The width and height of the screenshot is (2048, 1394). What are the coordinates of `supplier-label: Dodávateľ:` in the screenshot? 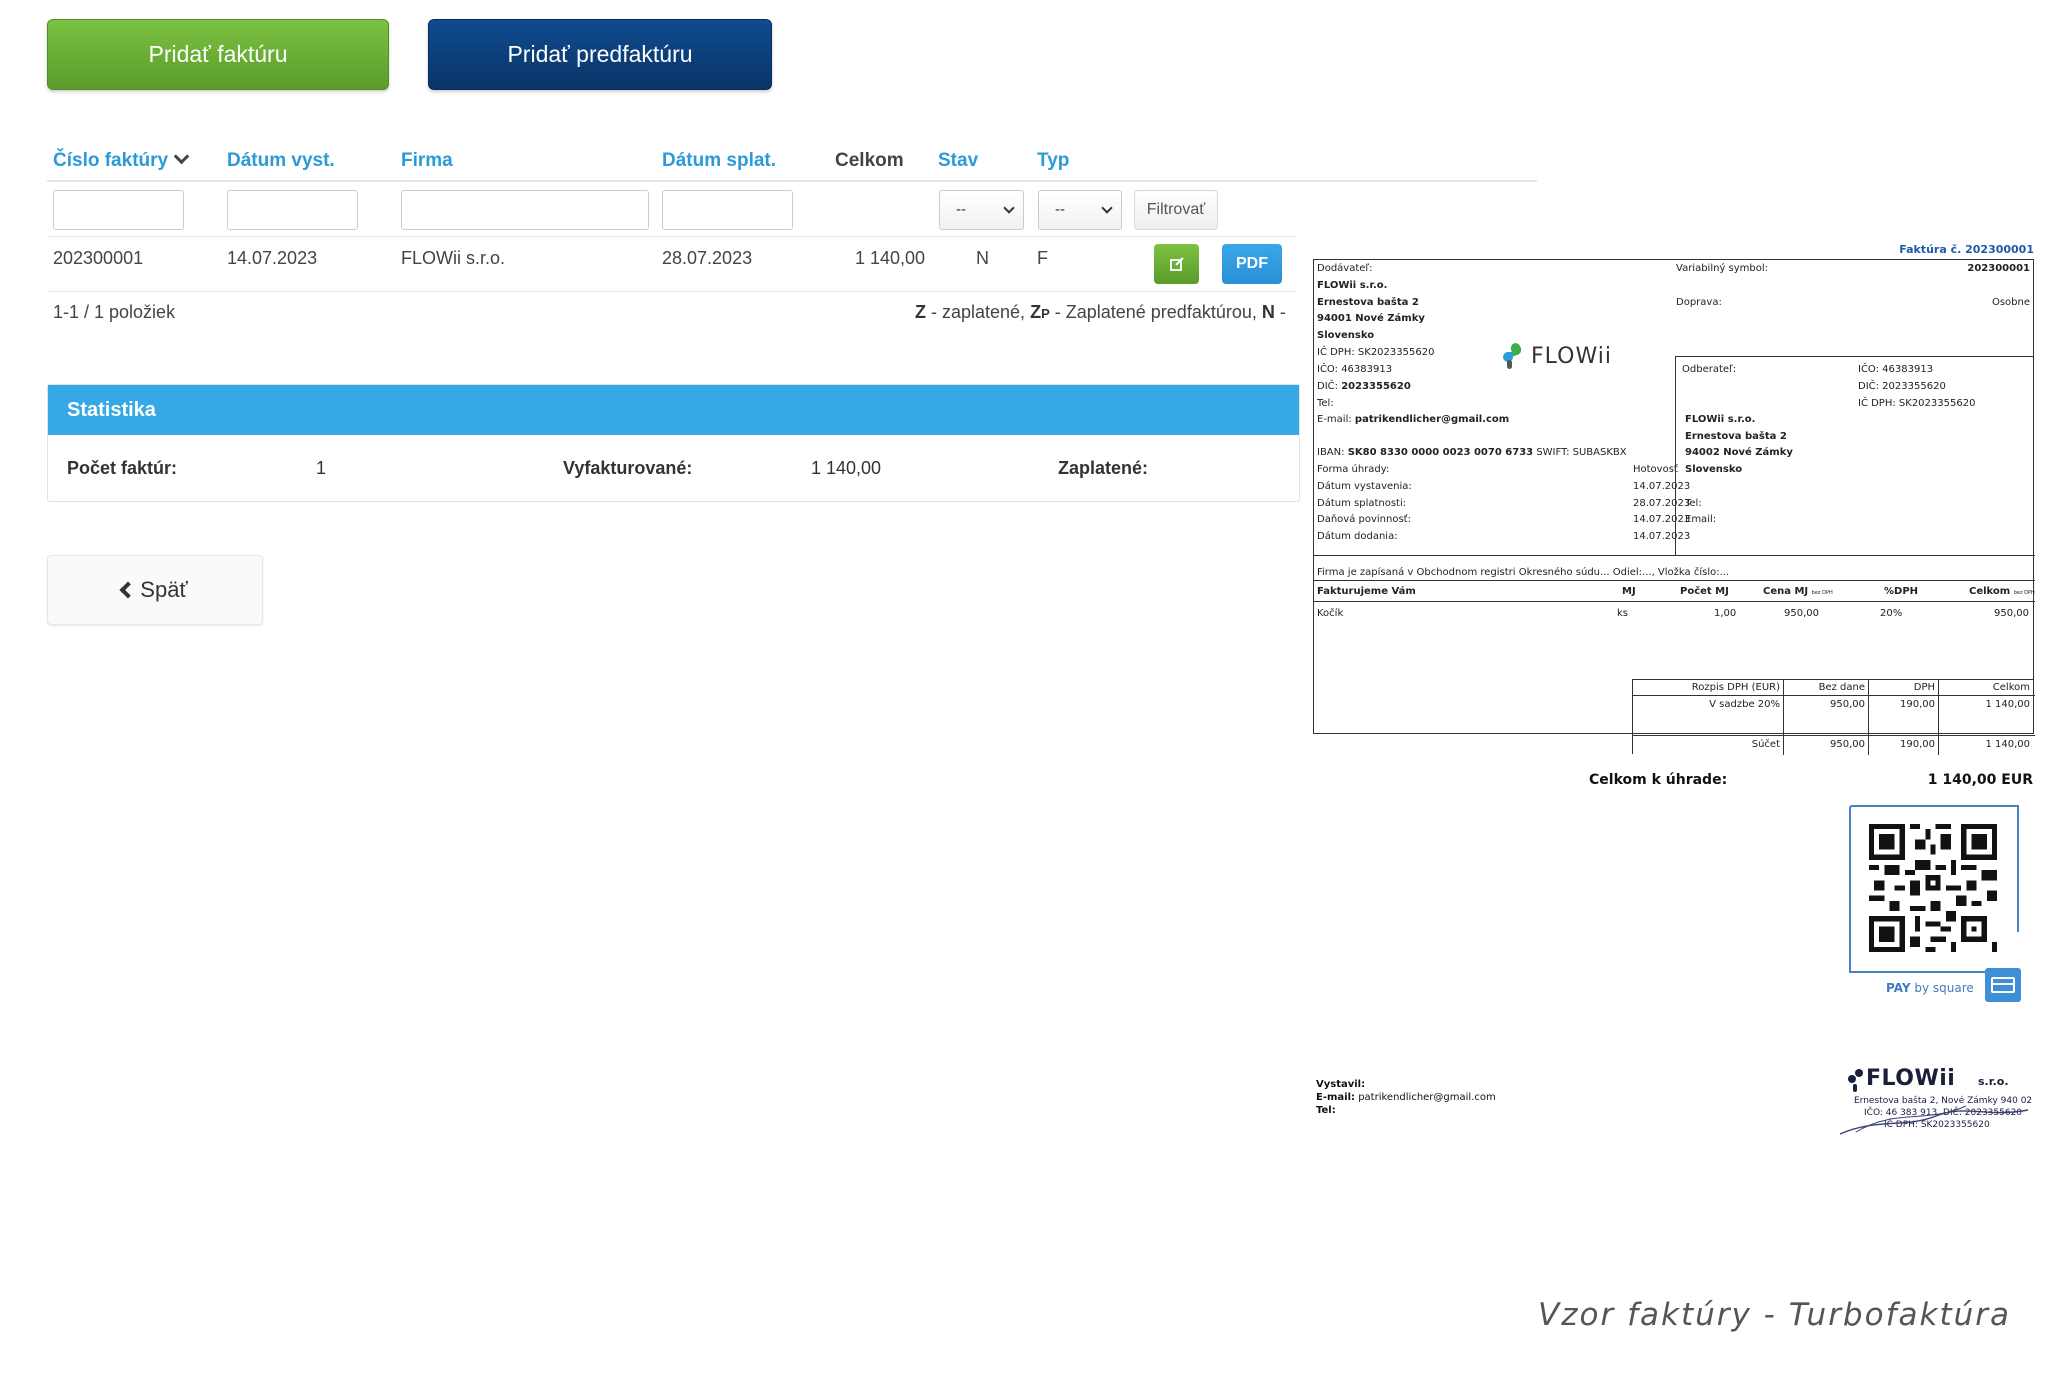 It's located at (1345, 268).